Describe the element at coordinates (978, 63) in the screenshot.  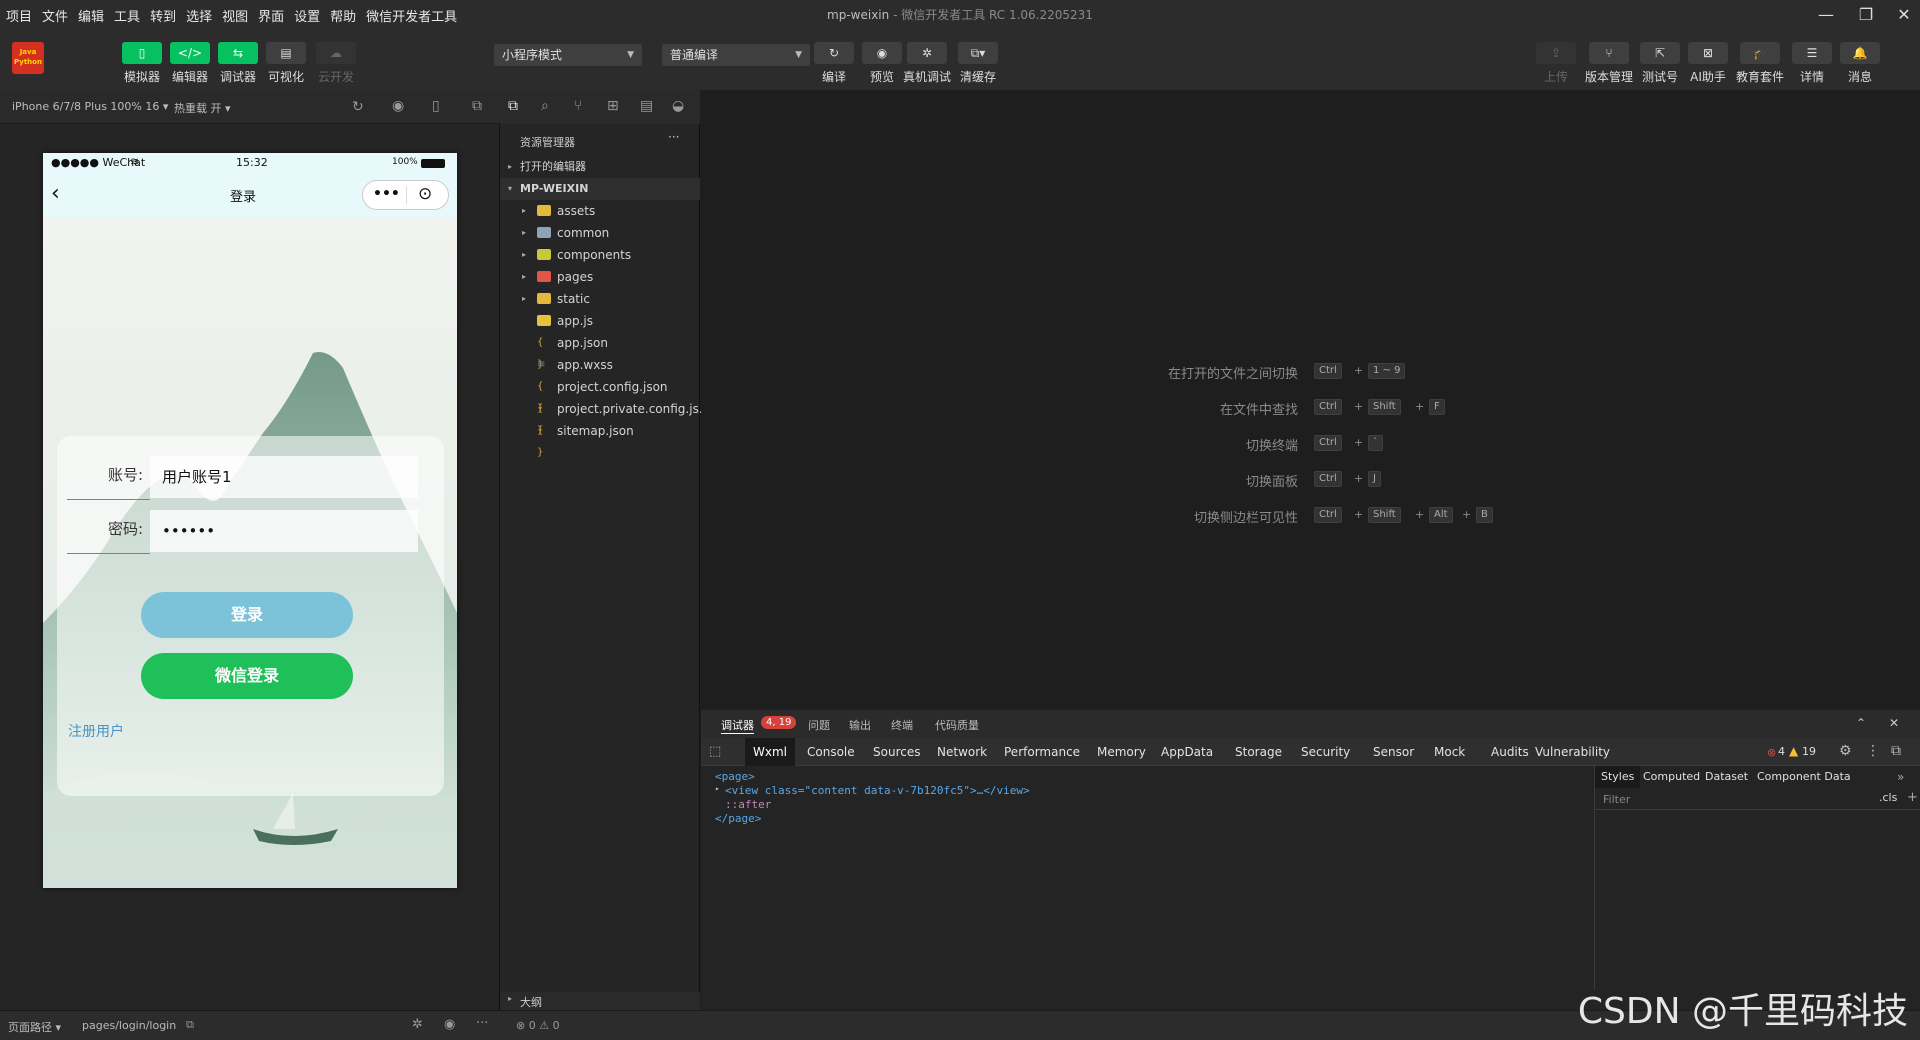
I see `toolbar-center-button-3: ⧉▾ 清缓存` at that location.